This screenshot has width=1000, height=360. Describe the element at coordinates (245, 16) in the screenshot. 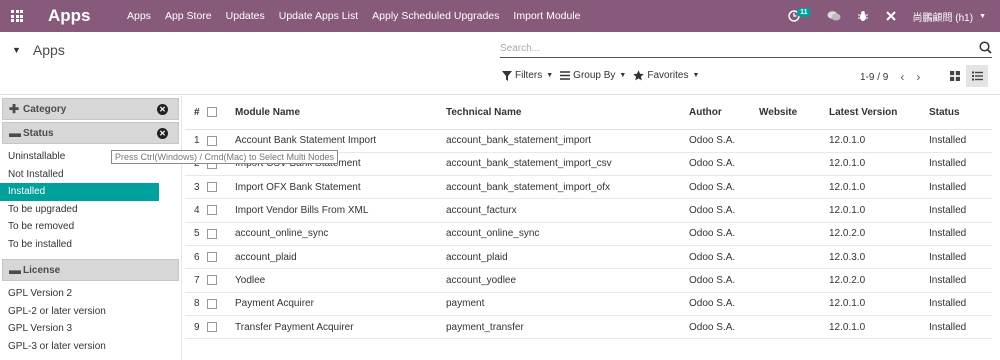

I see `menu-updates: Updates` at that location.